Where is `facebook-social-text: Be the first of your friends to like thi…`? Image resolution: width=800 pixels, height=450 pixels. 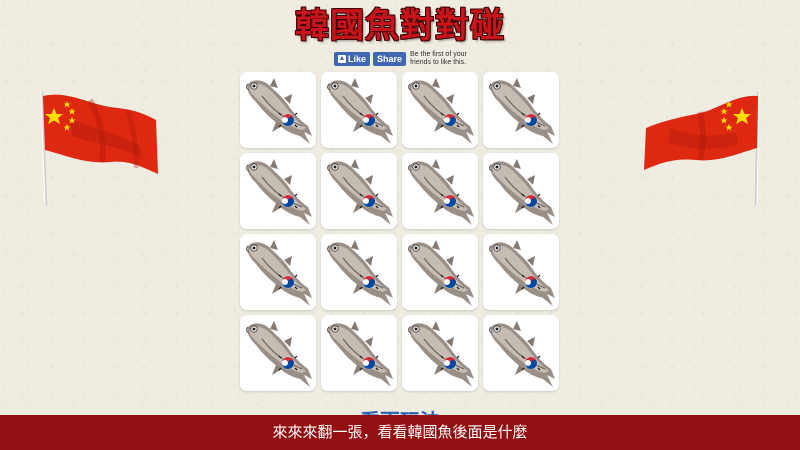
facebook-social-text: Be the first of your friends to like thi… is located at coordinates (438, 58).